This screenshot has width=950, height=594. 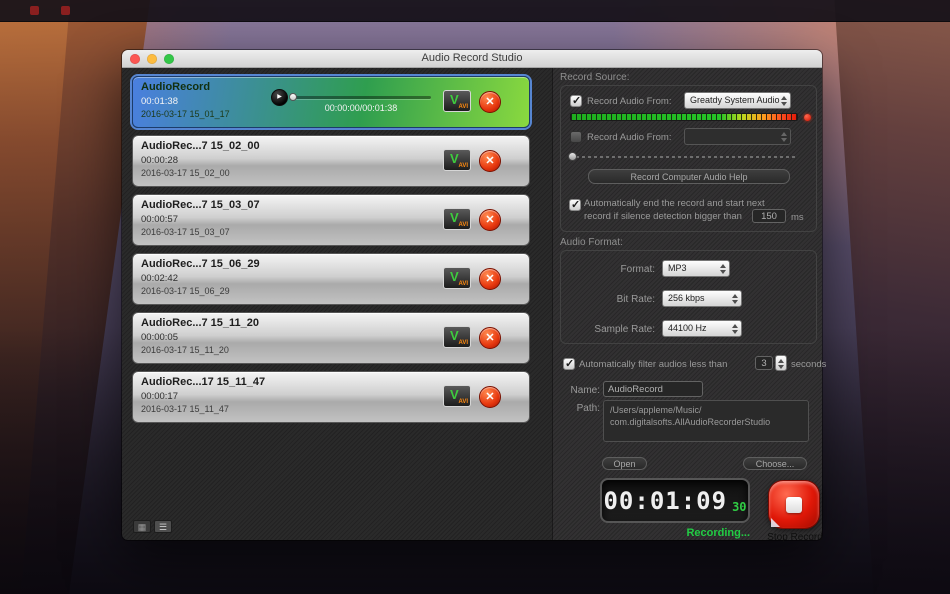 I want to click on recording-duration: 00:00:05, so click(x=159, y=337).